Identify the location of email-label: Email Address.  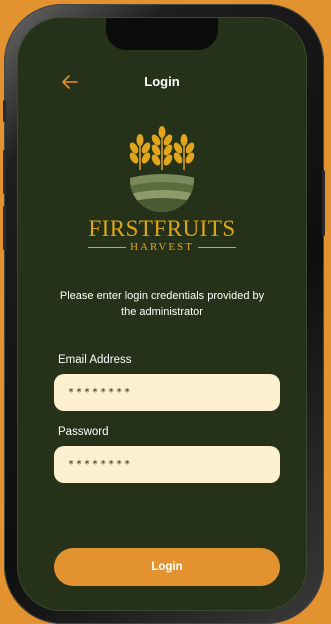
(95, 360).